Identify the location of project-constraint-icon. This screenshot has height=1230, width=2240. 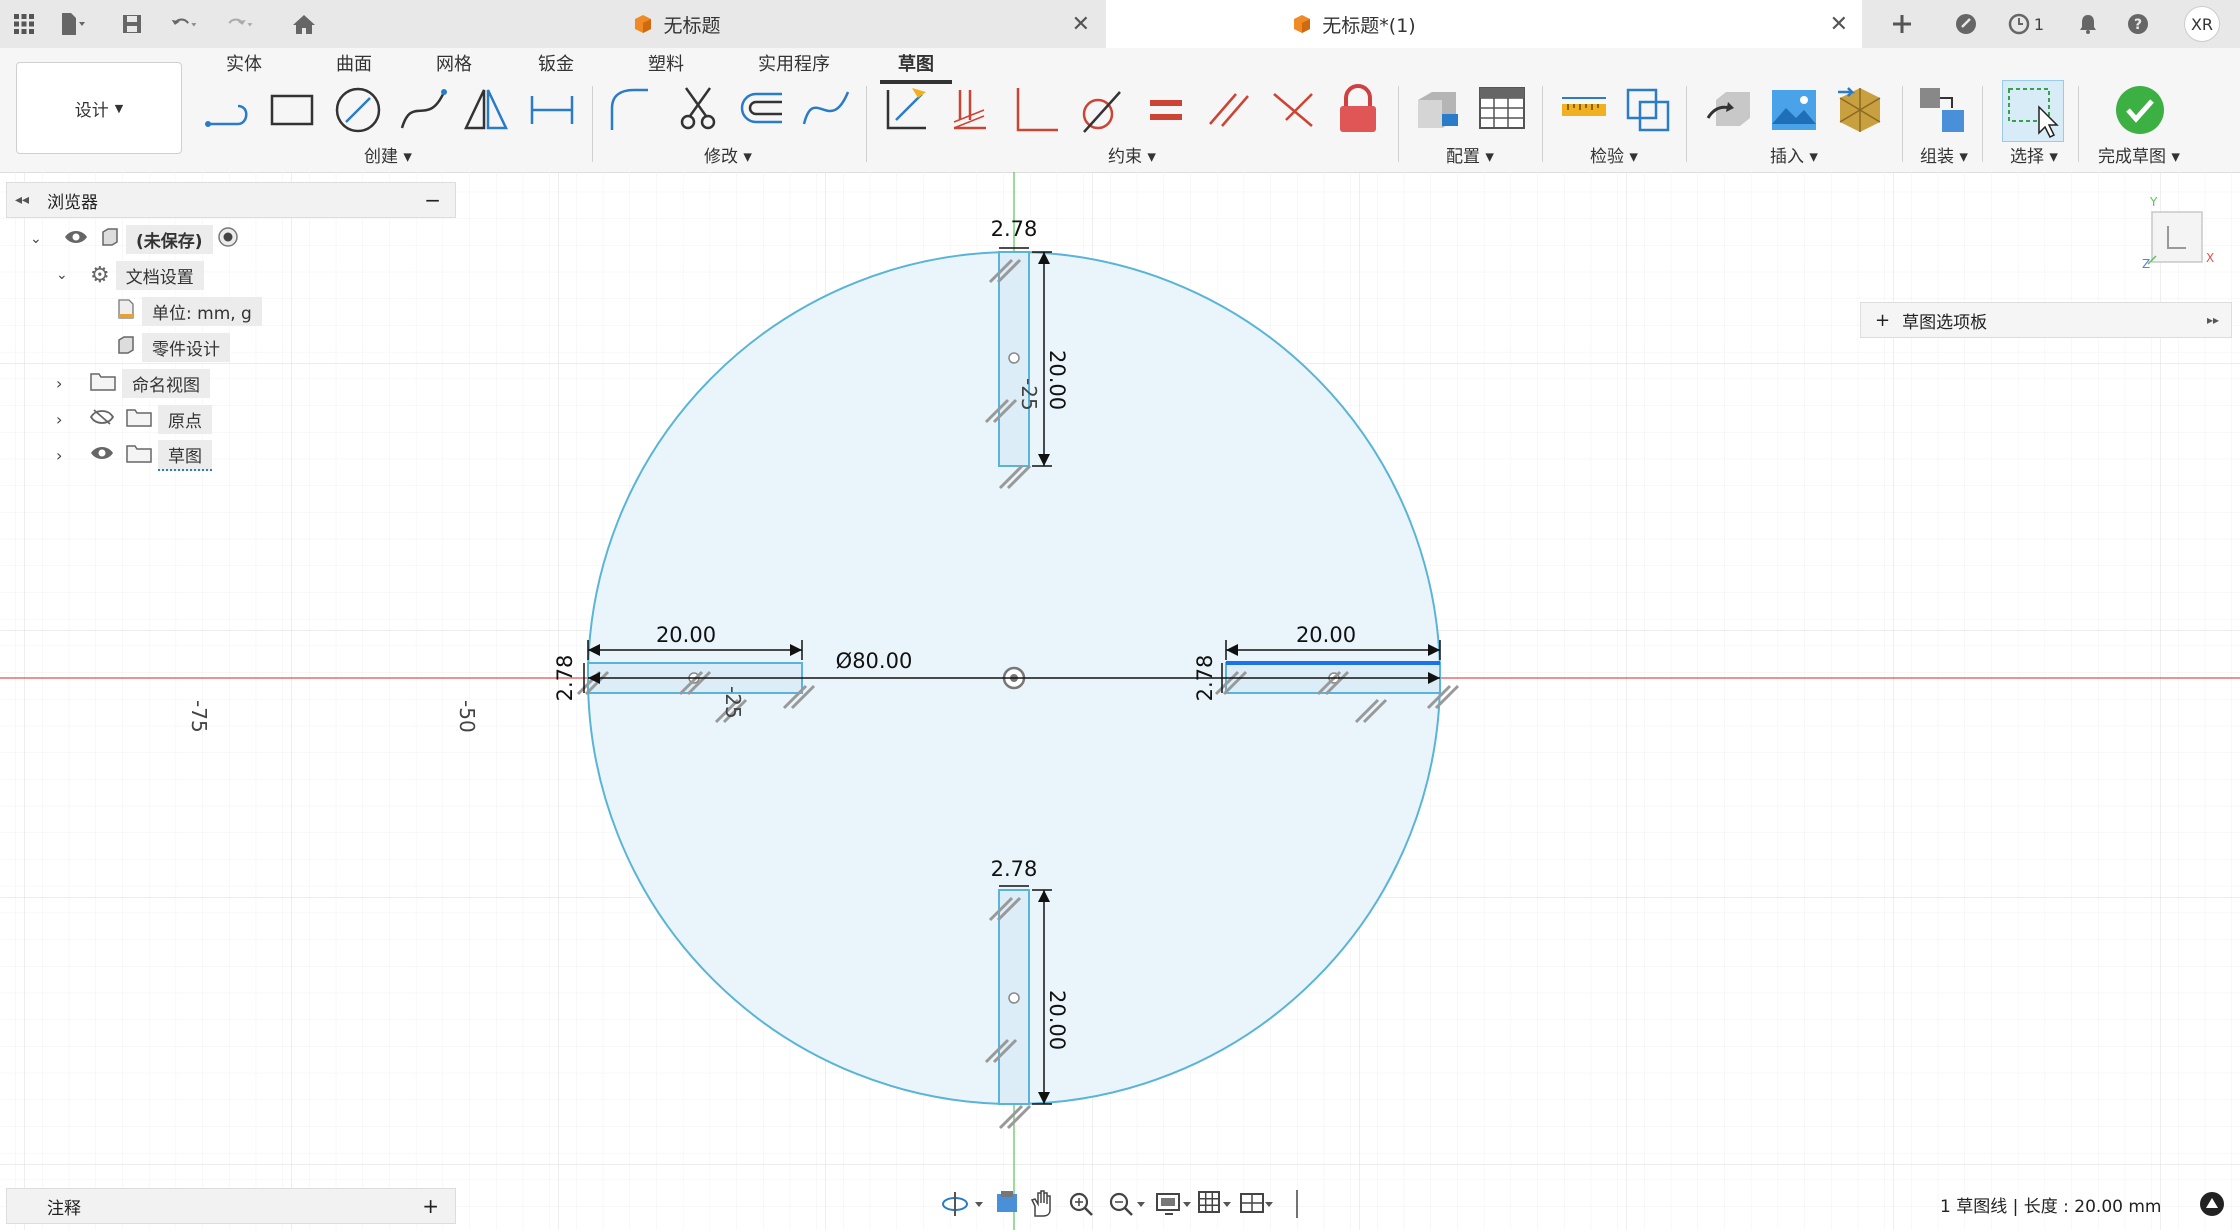
(908, 110).